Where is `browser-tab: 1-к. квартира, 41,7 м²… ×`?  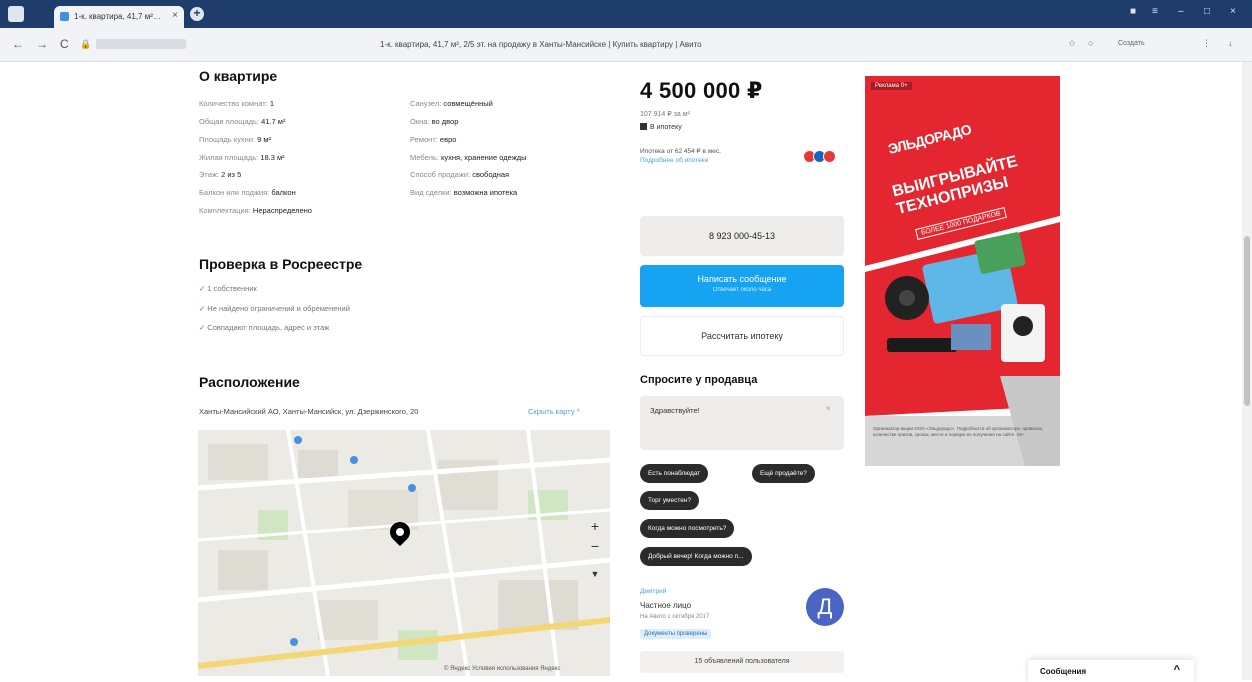 browser-tab: 1-к. квартира, 41,7 м²… × is located at coordinates (119, 17).